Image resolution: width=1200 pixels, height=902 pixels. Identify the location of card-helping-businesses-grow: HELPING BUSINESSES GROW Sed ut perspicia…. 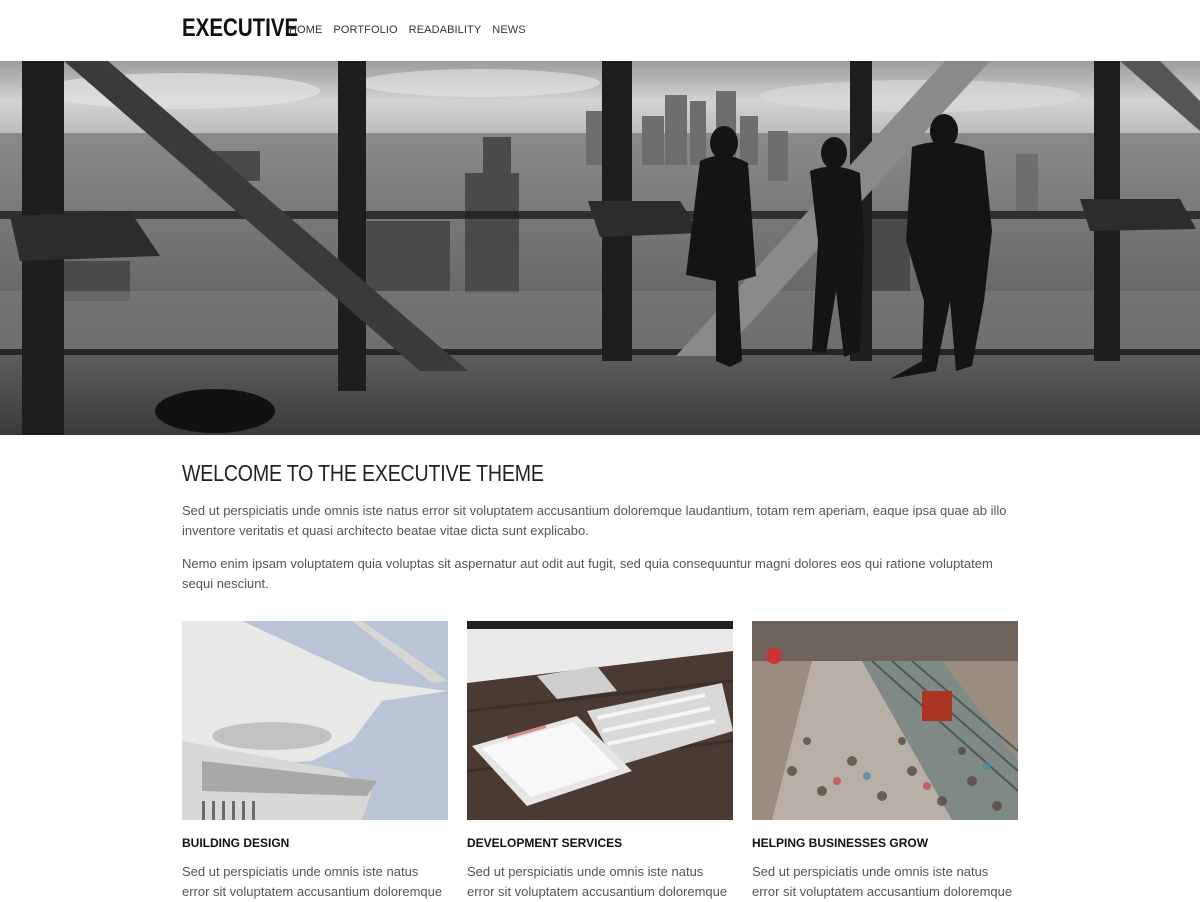
(885, 760).